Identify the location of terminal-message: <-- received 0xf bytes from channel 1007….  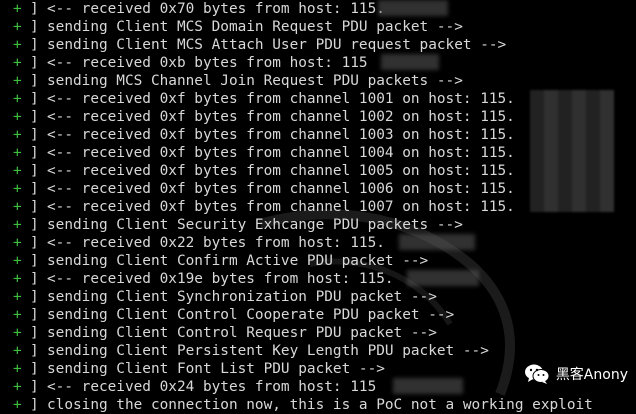
(281, 207).